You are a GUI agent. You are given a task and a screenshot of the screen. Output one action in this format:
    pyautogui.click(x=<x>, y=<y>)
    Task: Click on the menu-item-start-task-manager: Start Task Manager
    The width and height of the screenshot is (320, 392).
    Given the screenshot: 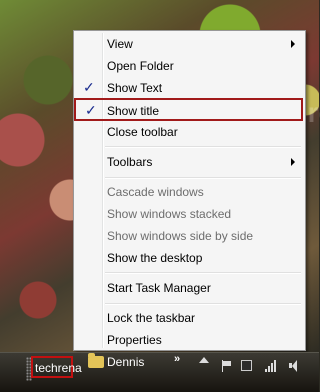 What is the action you would take?
    pyautogui.click(x=189, y=288)
    